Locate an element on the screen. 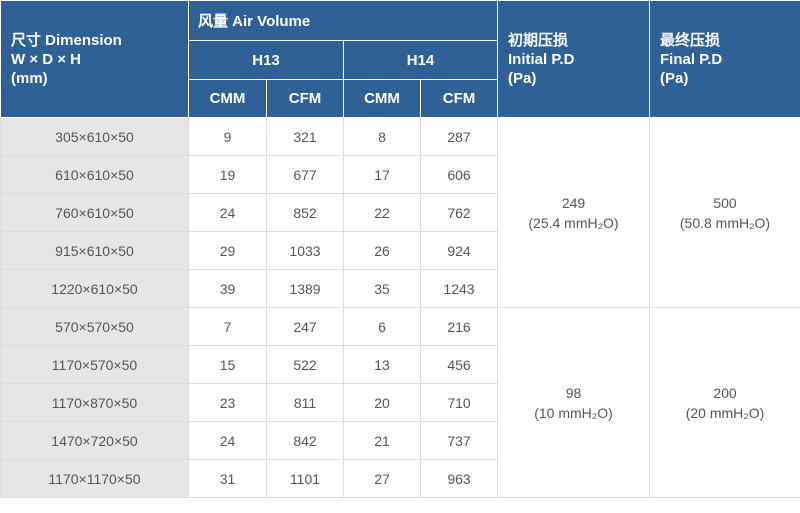 The width and height of the screenshot is (800, 513). h13-cmm-cell: 23 is located at coordinates (227, 402).